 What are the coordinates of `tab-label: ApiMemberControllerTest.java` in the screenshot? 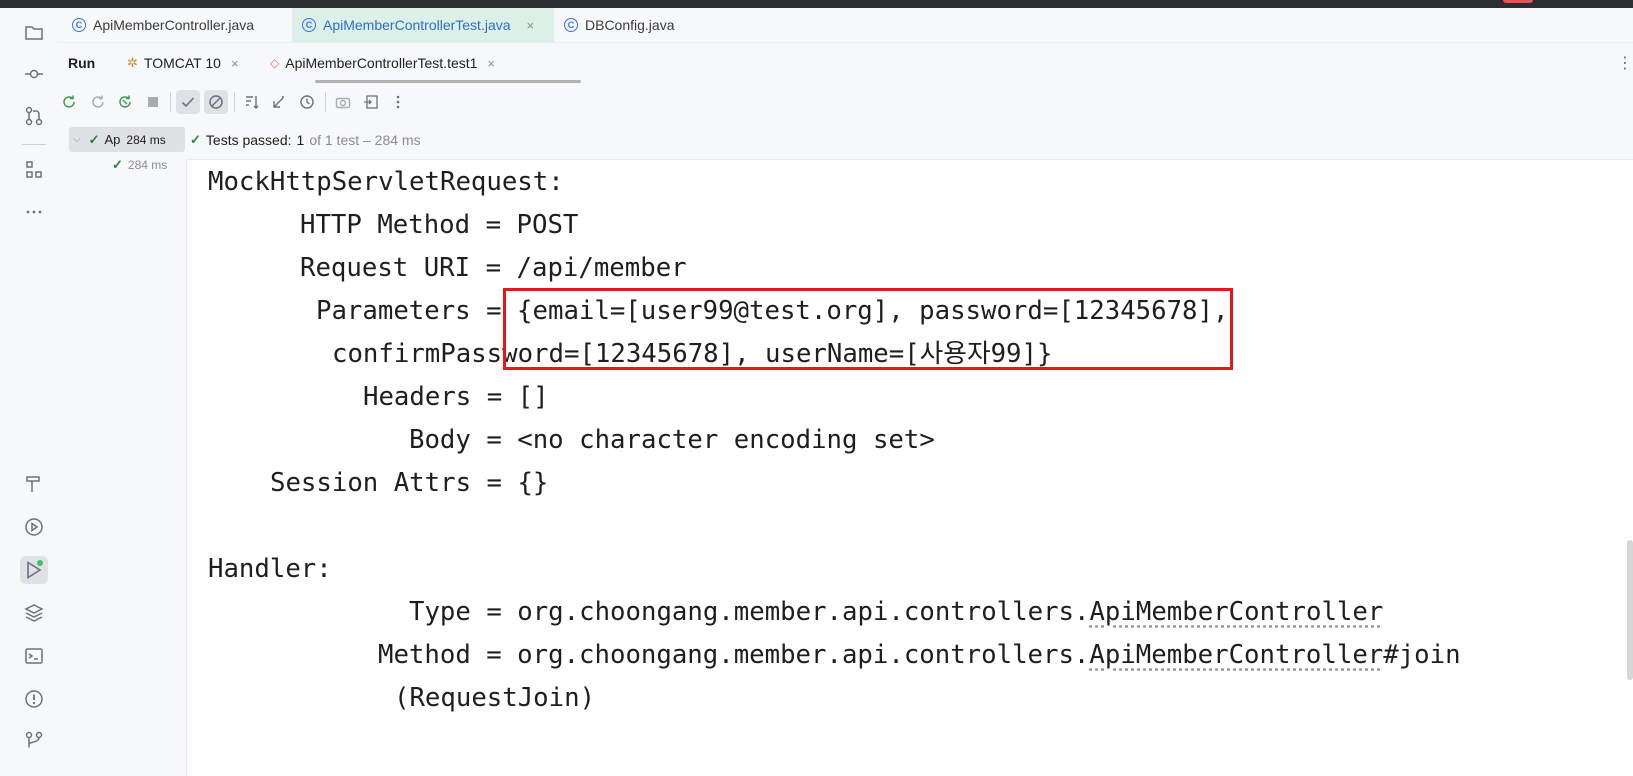 It's located at (417, 25).